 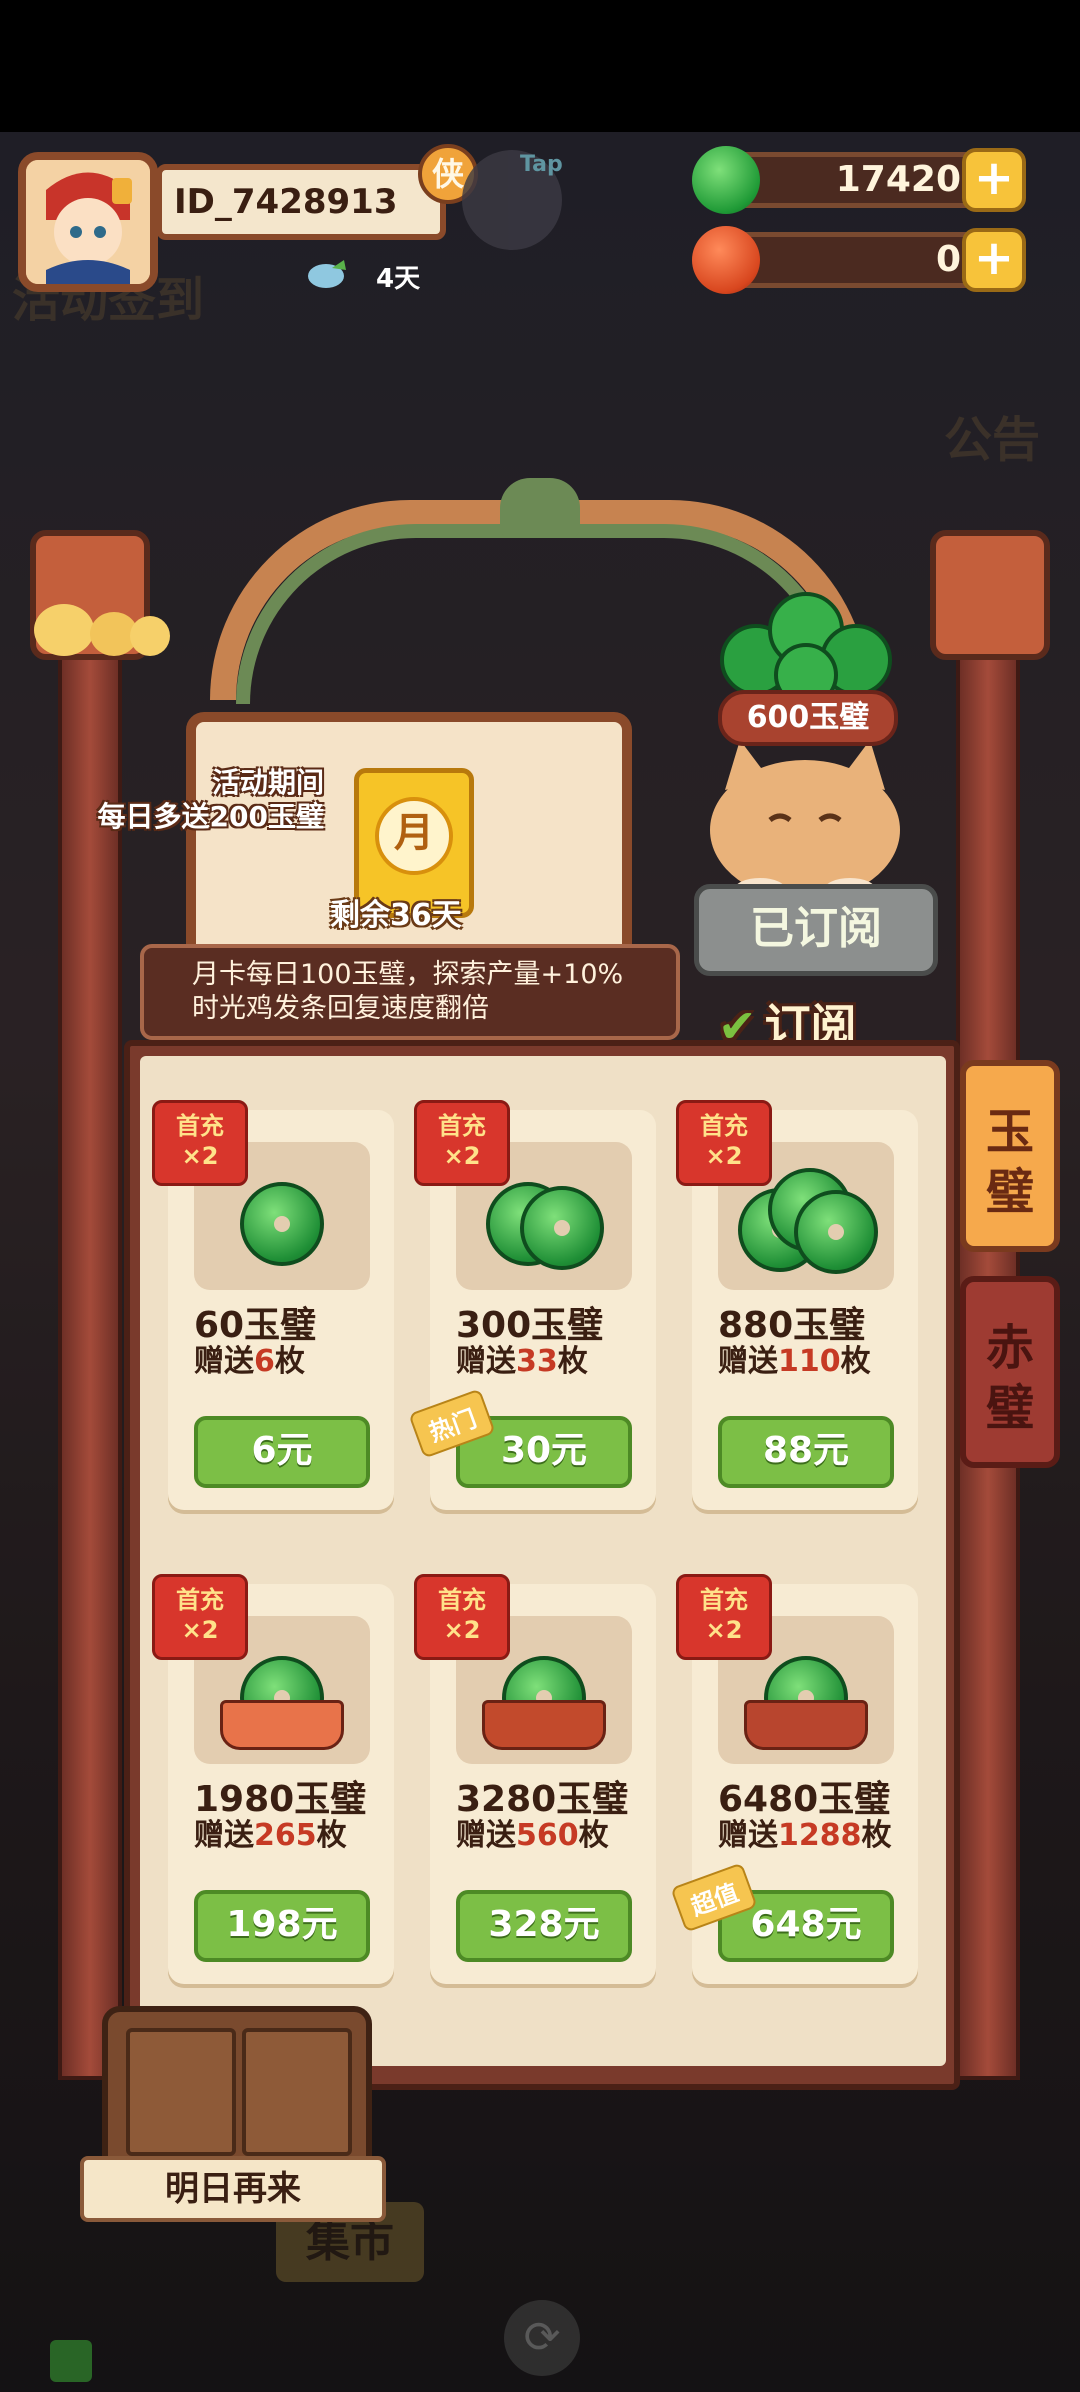 I want to click on tab-jade: 玉 璧, so click(x=1010, y=1156).